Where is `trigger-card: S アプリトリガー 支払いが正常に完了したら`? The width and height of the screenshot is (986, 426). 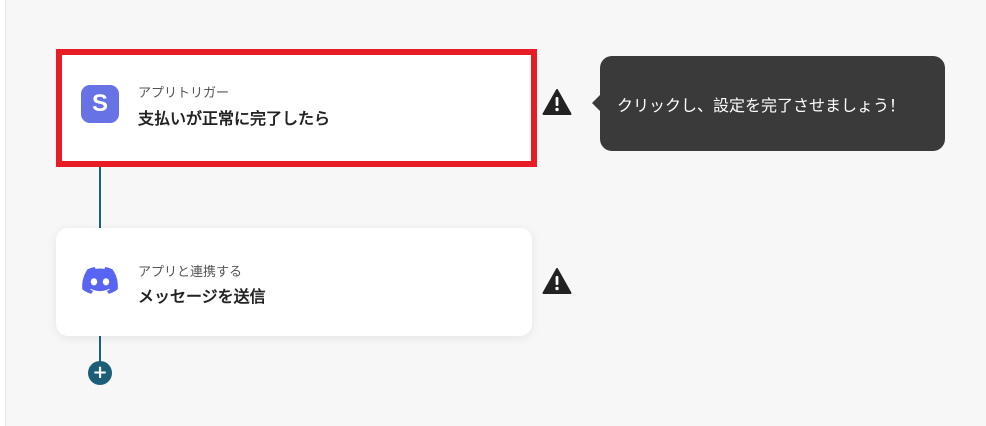 trigger-card: S アプリトリガー 支払いが正常に完了したら is located at coordinates (296, 108).